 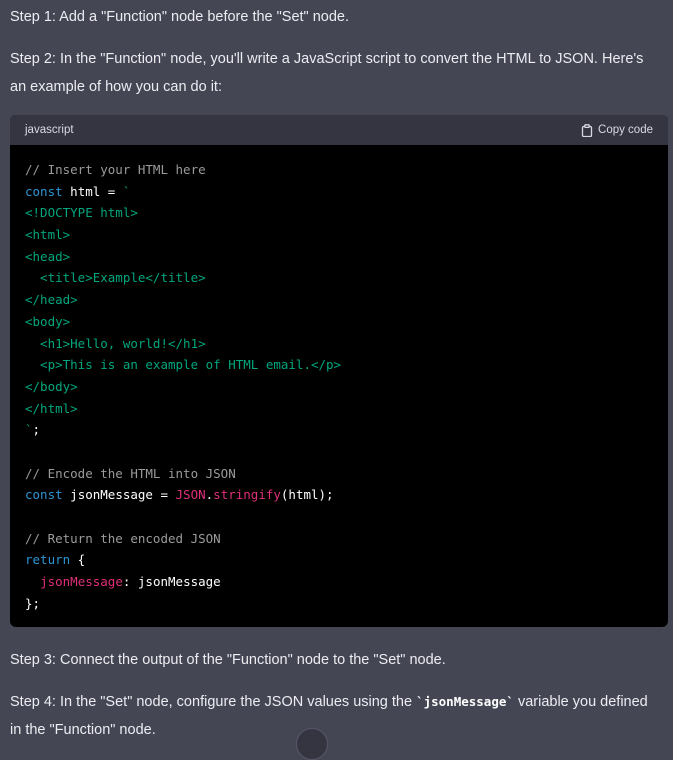 What do you see at coordinates (190, 495) in the screenshot?
I see `code-token-prop: JSON` at bounding box center [190, 495].